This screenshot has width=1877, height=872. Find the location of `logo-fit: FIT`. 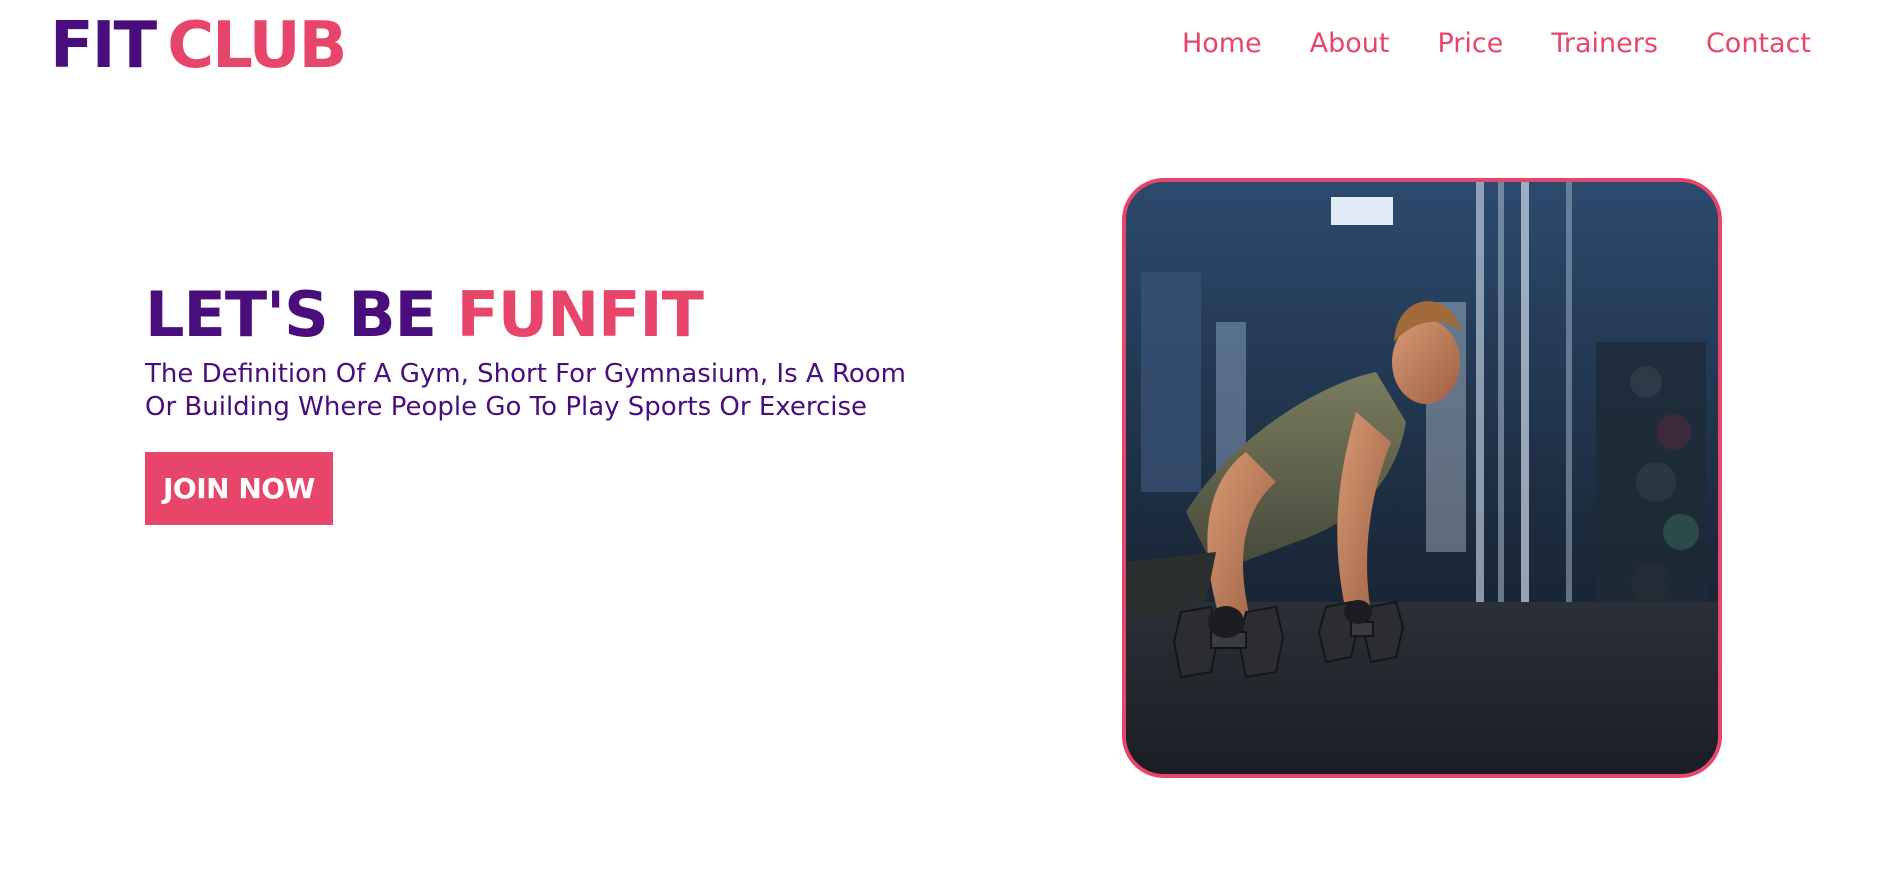

logo-fit: FIT is located at coordinates (103, 46).